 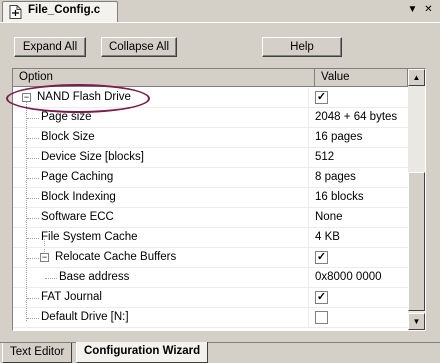 What do you see at coordinates (210, 178) in the screenshot?
I see `tree-row-page-caching: Page Caching 8 pages` at bounding box center [210, 178].